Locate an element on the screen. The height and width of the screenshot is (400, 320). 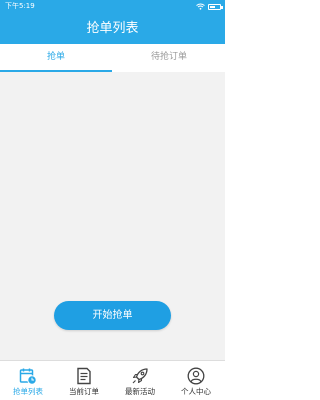
nav-label: 最新活动 is located at coordinates (140, 391).